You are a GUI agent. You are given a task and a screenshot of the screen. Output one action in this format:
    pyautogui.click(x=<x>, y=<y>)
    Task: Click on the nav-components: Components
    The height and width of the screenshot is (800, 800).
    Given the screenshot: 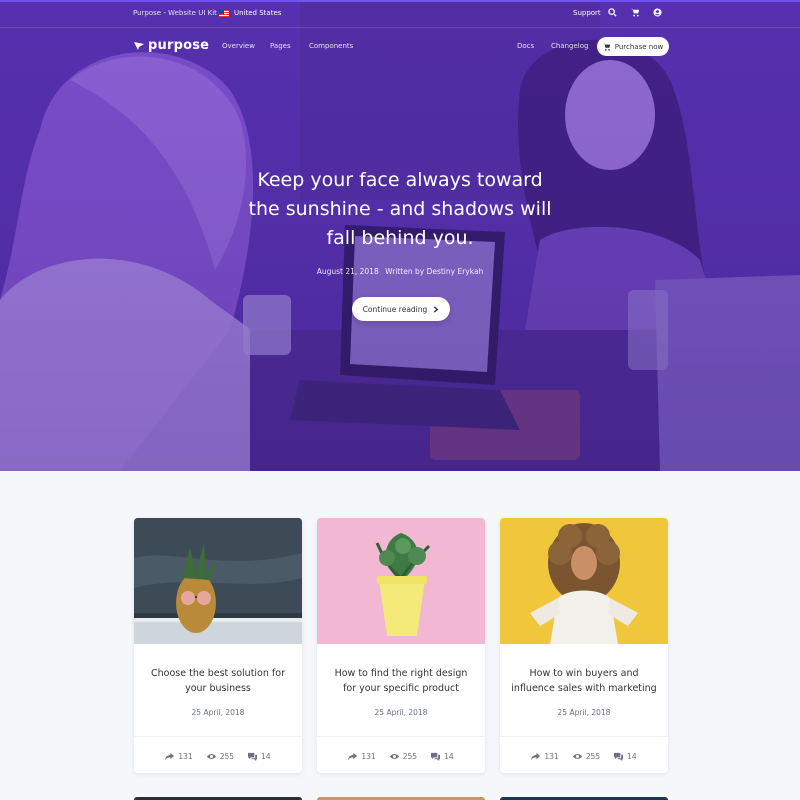 What is the action you would take?
    pyautogui.click(x=331, y=46)
    